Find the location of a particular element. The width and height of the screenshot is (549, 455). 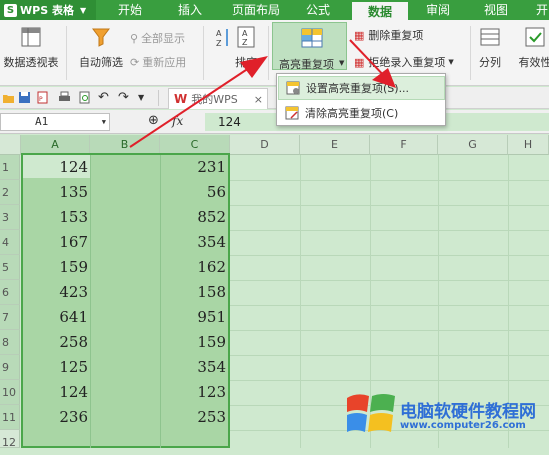

reapply-label: 重新应用 is located at coordinates (164, 62).